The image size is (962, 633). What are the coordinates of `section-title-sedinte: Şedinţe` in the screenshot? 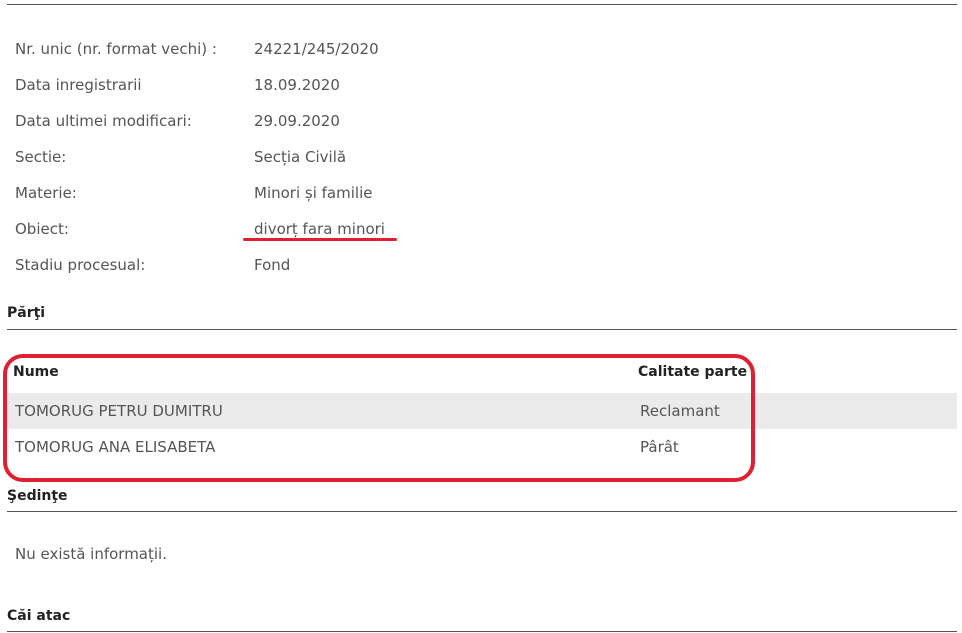 It's located at (37, 496).